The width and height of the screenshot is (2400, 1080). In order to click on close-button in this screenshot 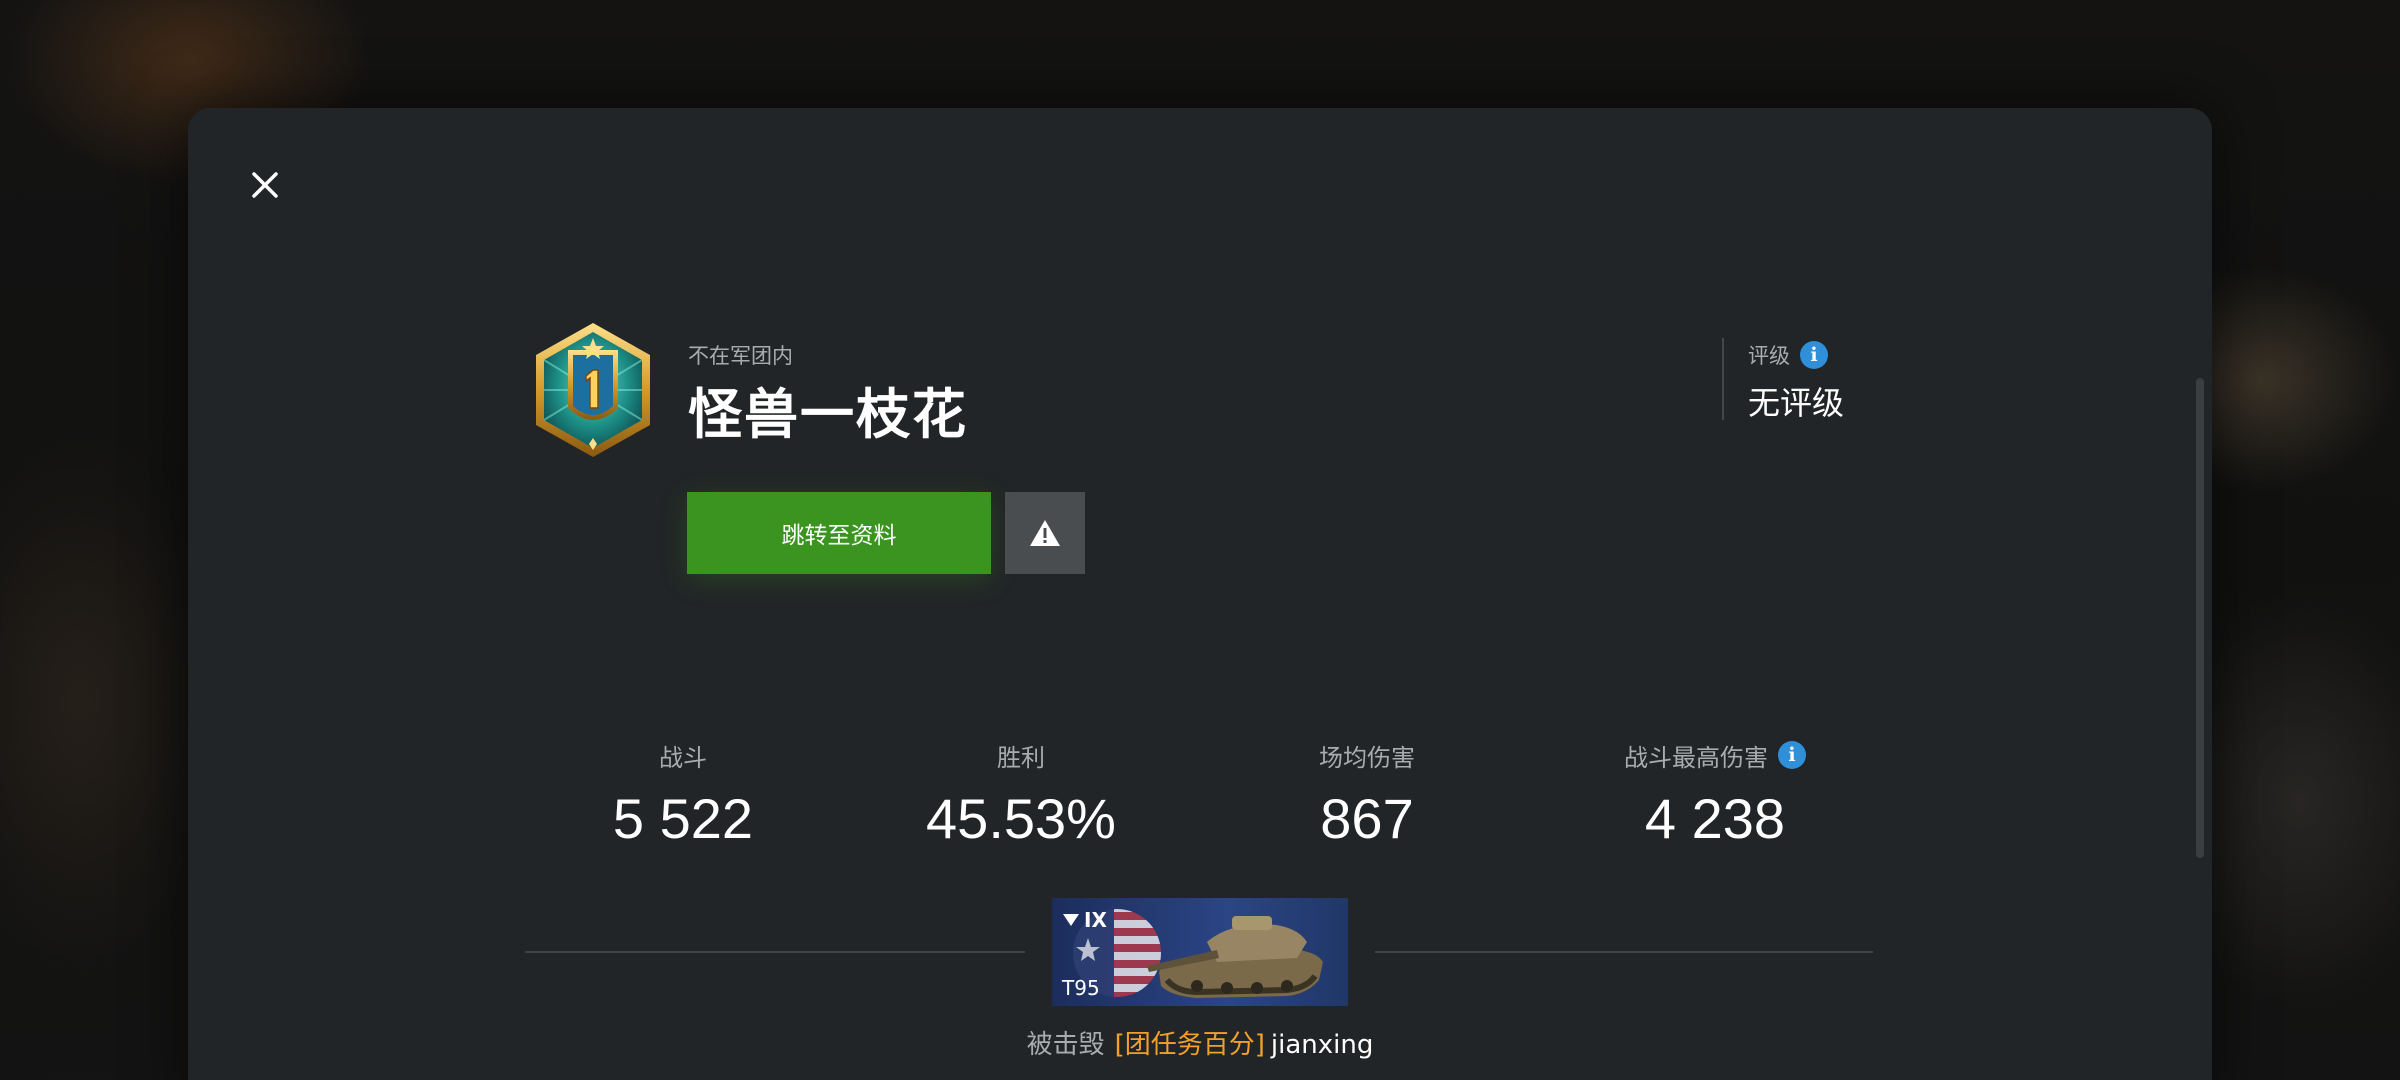, I will do `click(265, 185)`.